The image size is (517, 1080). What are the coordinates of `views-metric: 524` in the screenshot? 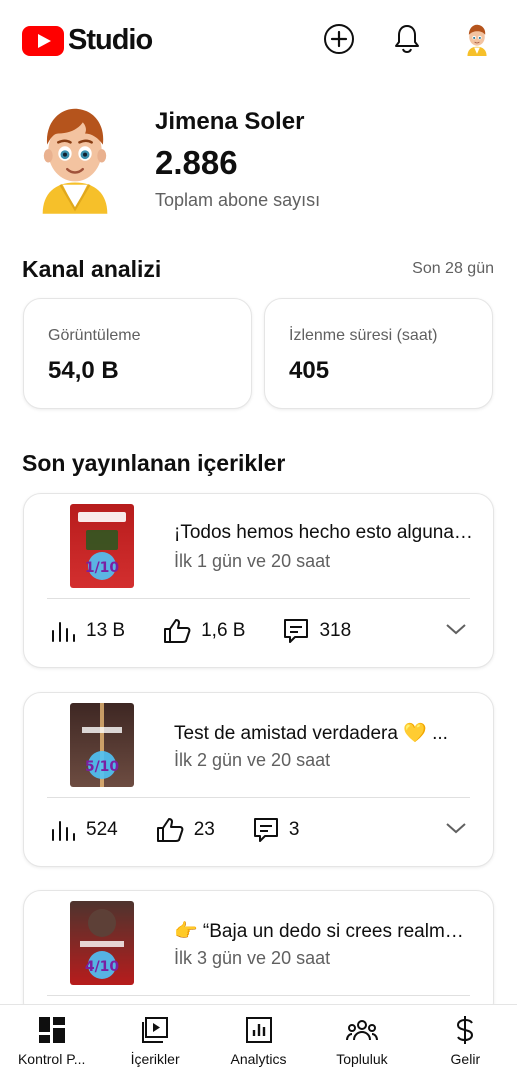 It's located at (84, 830).